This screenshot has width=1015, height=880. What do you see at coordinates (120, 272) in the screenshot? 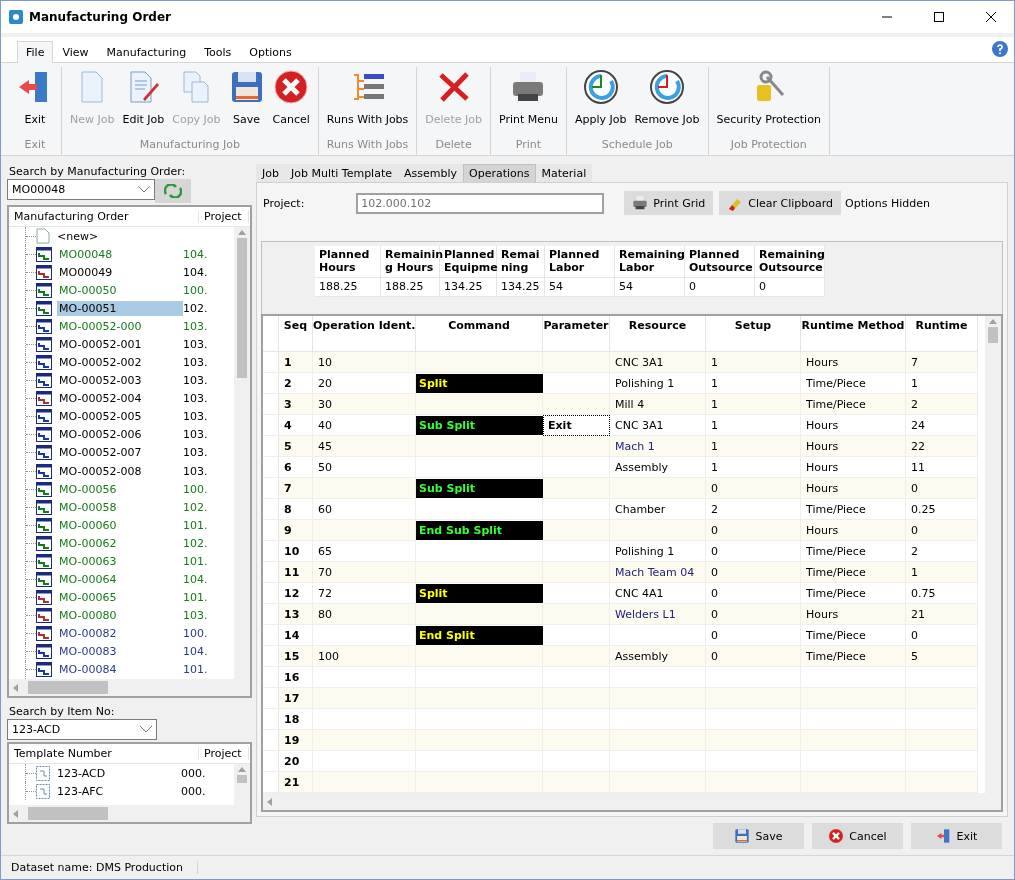
I see `tree-item: MO00049` at bounding box center [120, 272].